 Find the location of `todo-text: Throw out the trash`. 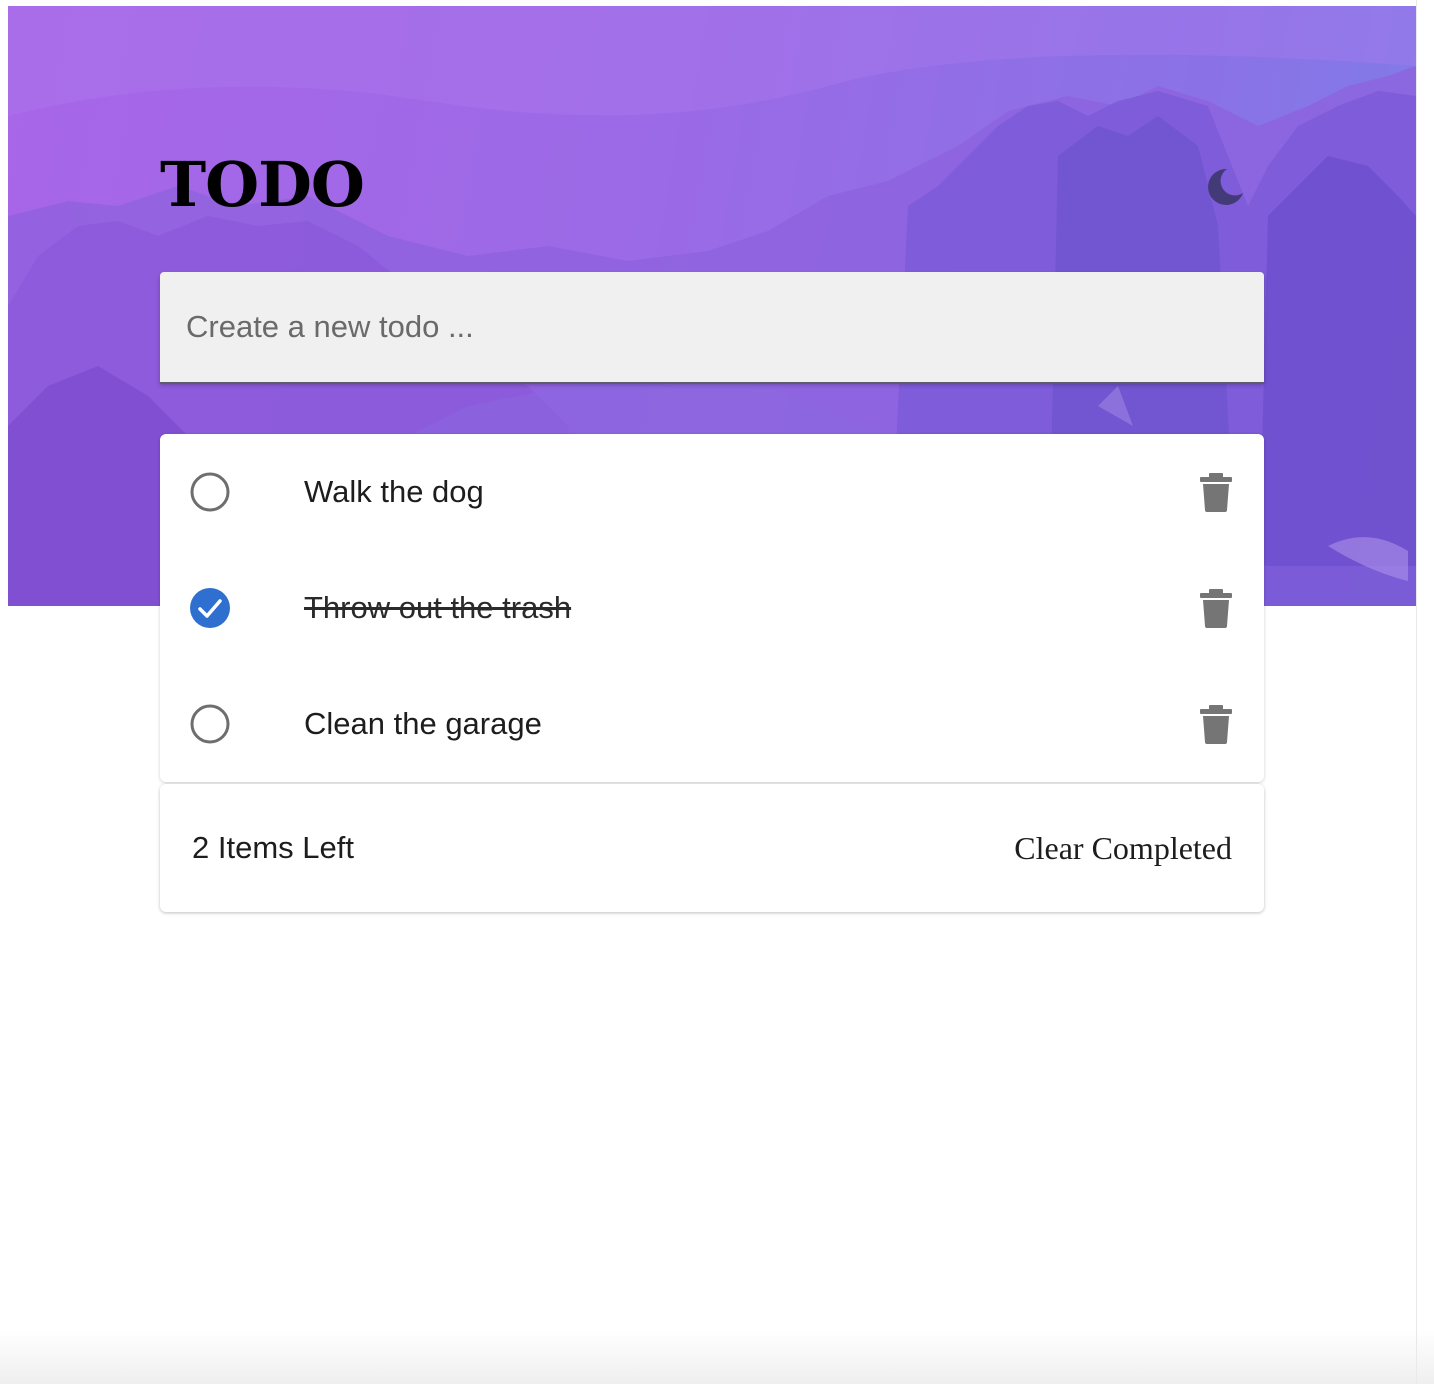

todo-text: Throw out the trash is located at coordinates (437, 608).